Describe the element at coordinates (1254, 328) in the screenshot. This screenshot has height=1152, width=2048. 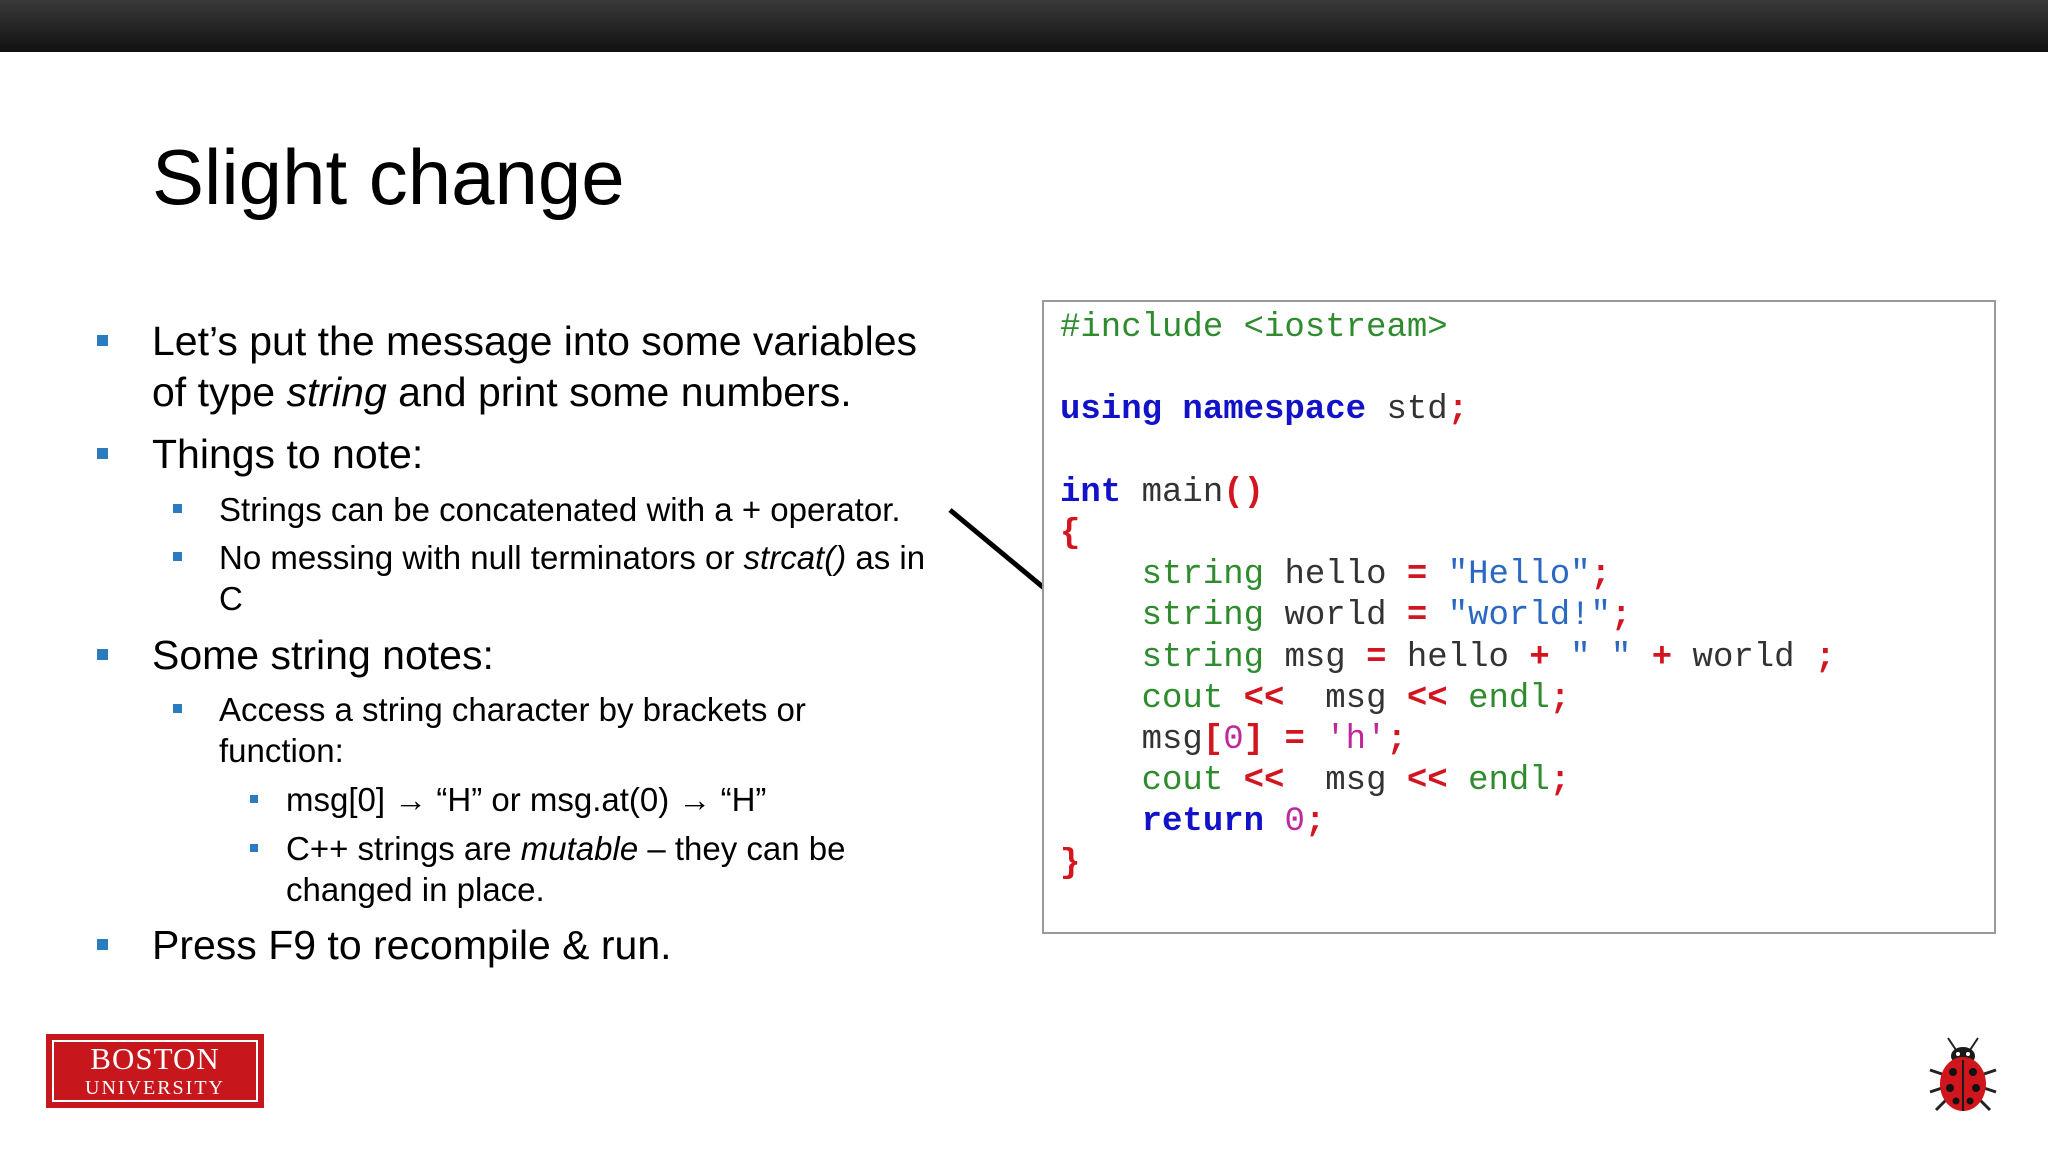
I see `include-directive: #include <iostream>` at that location.